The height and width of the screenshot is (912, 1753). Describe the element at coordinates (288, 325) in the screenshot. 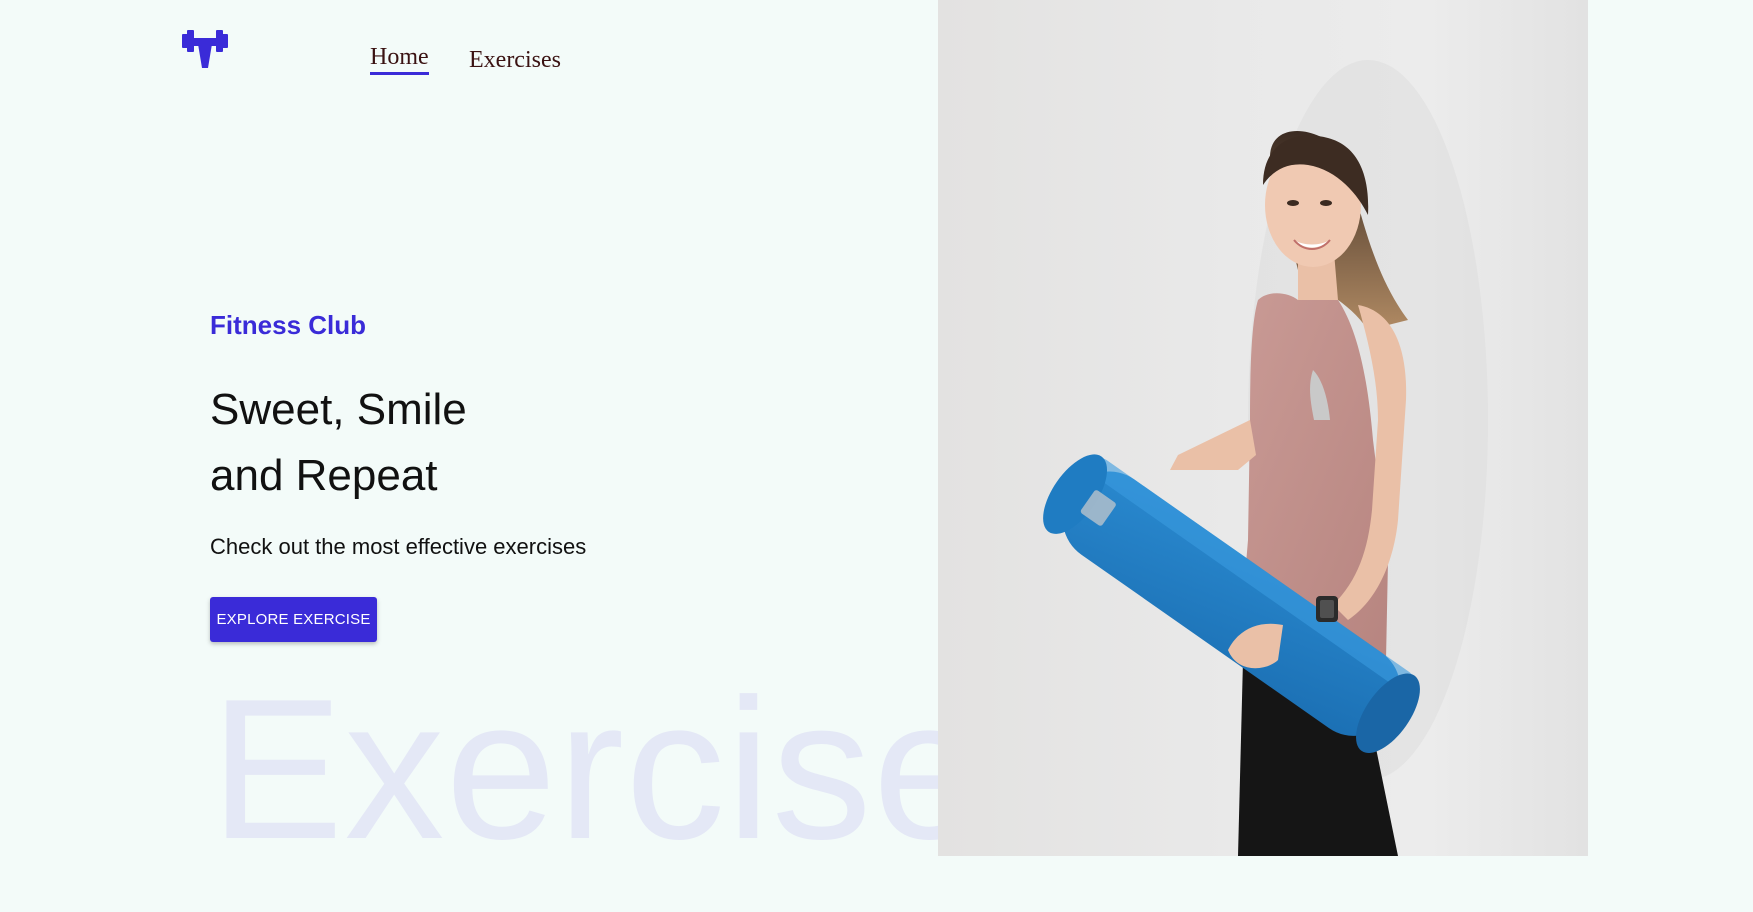

I see `hero-subtitle: Fitness Club` at that location.